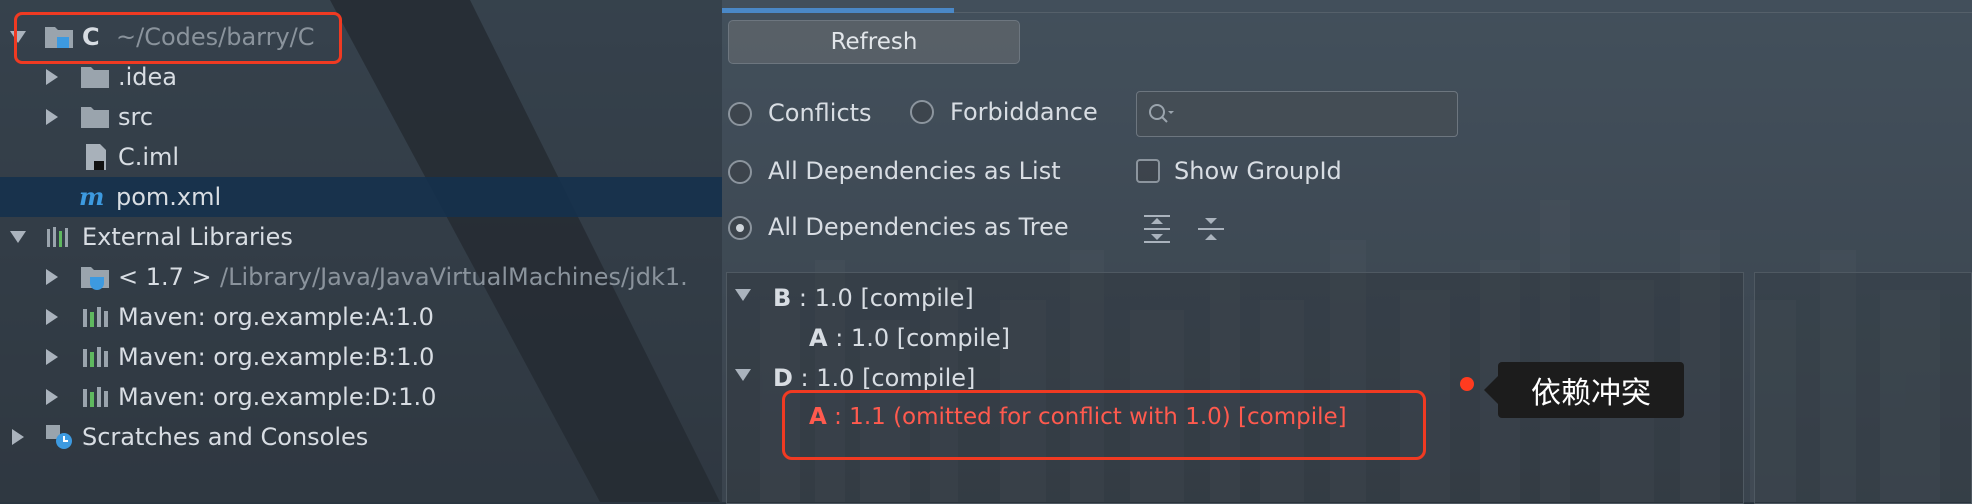 Image resolution: width=1972 pixels, height=504 pixels. Describe the element at coordinates (740, 172) in the screenshot. I see `all-dependencies-list-radio` at that location.